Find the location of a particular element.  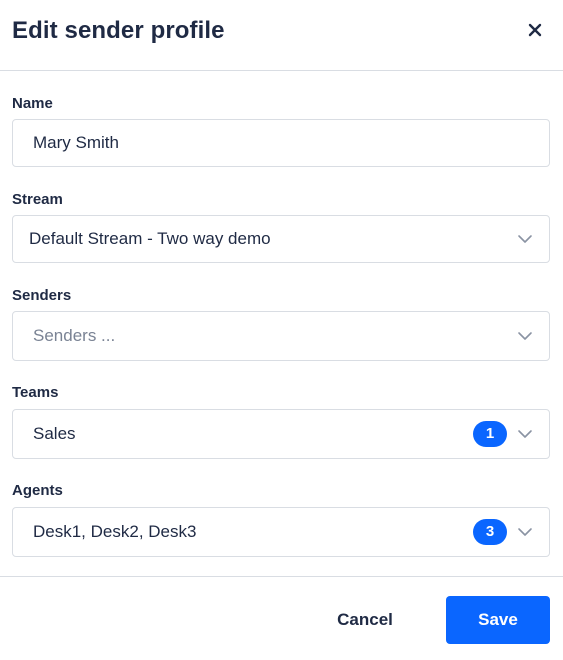

dialog-header: Edit sender profile is located at coordinates (281, 35).